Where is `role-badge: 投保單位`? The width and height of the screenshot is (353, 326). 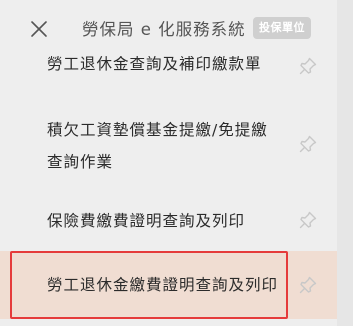 role-badge: 投保單位 is located at coordinates (282, 28).